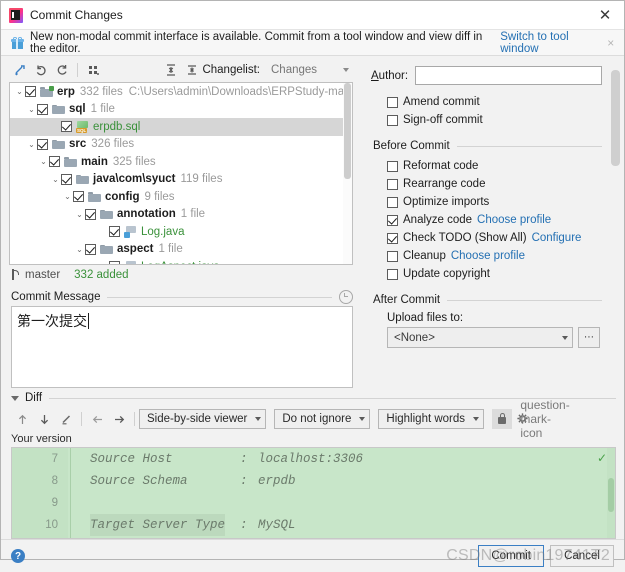 The height and width of the screenshot is (572, 625). I want to click on diff-scrollbar-thumb, so click(611, 495).